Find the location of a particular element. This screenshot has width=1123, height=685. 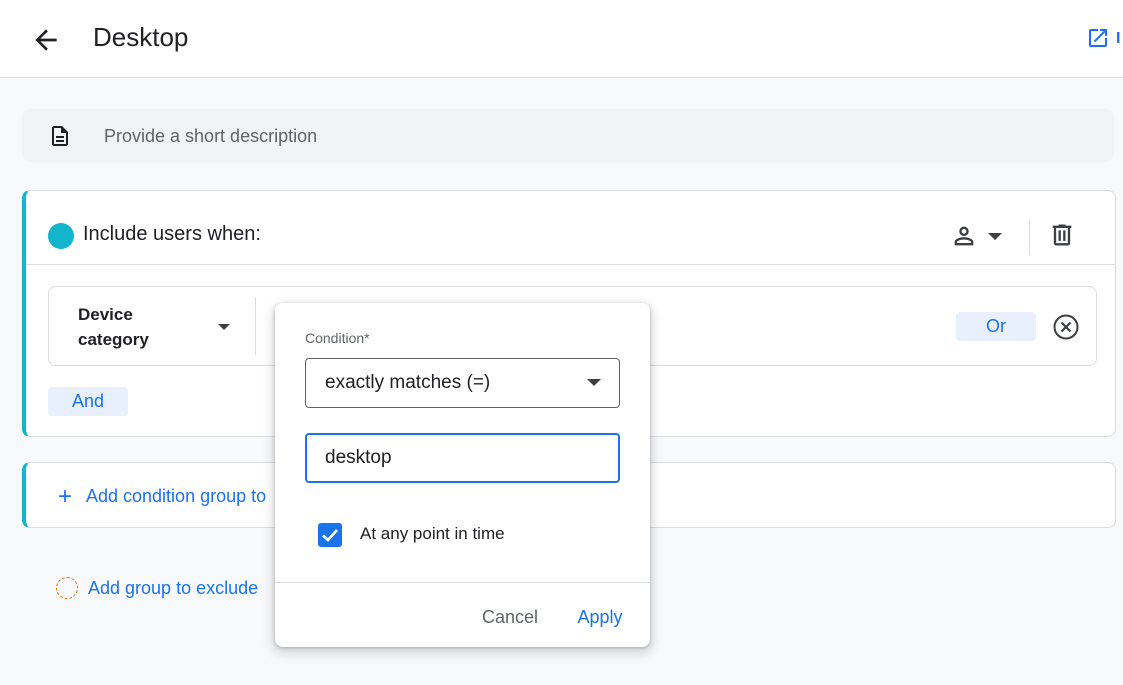

delete-group-button is located at coordinates (1063, 236).